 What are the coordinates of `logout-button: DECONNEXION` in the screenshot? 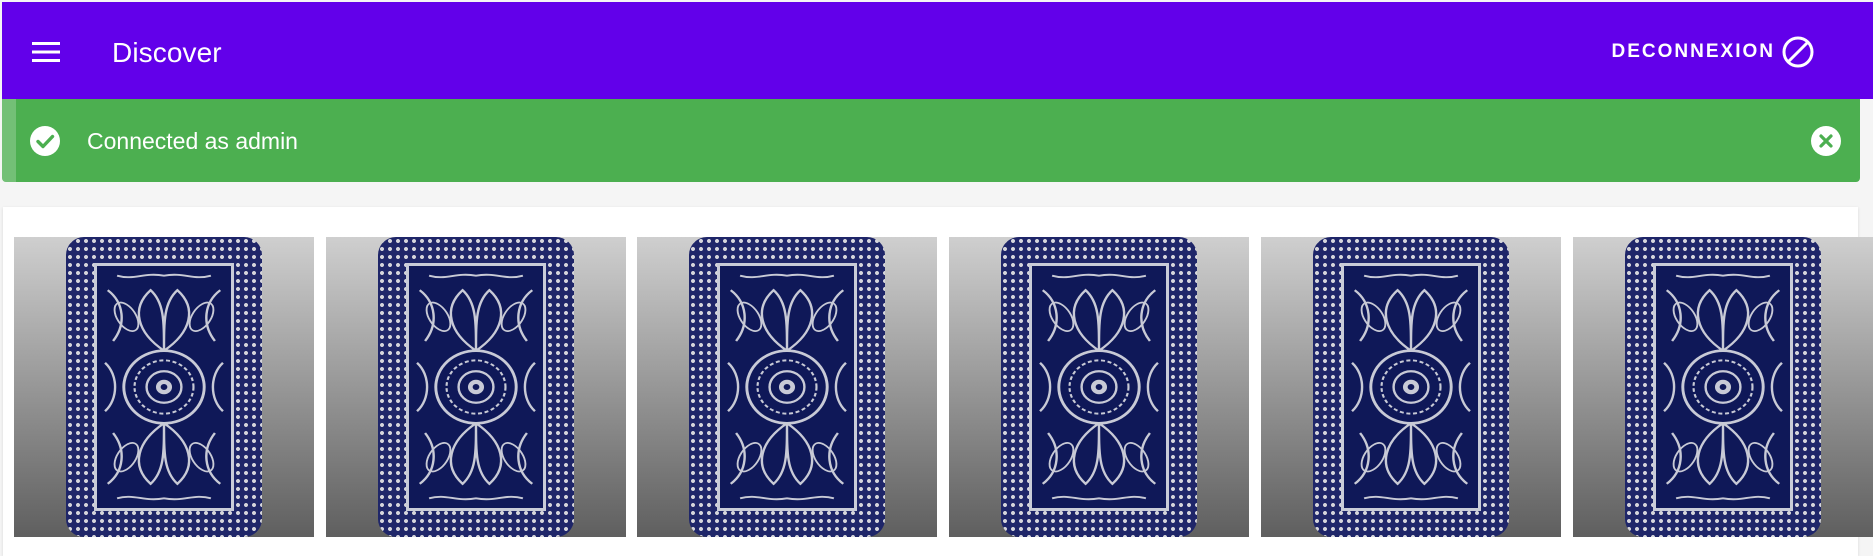 It's located at (1713, 52).